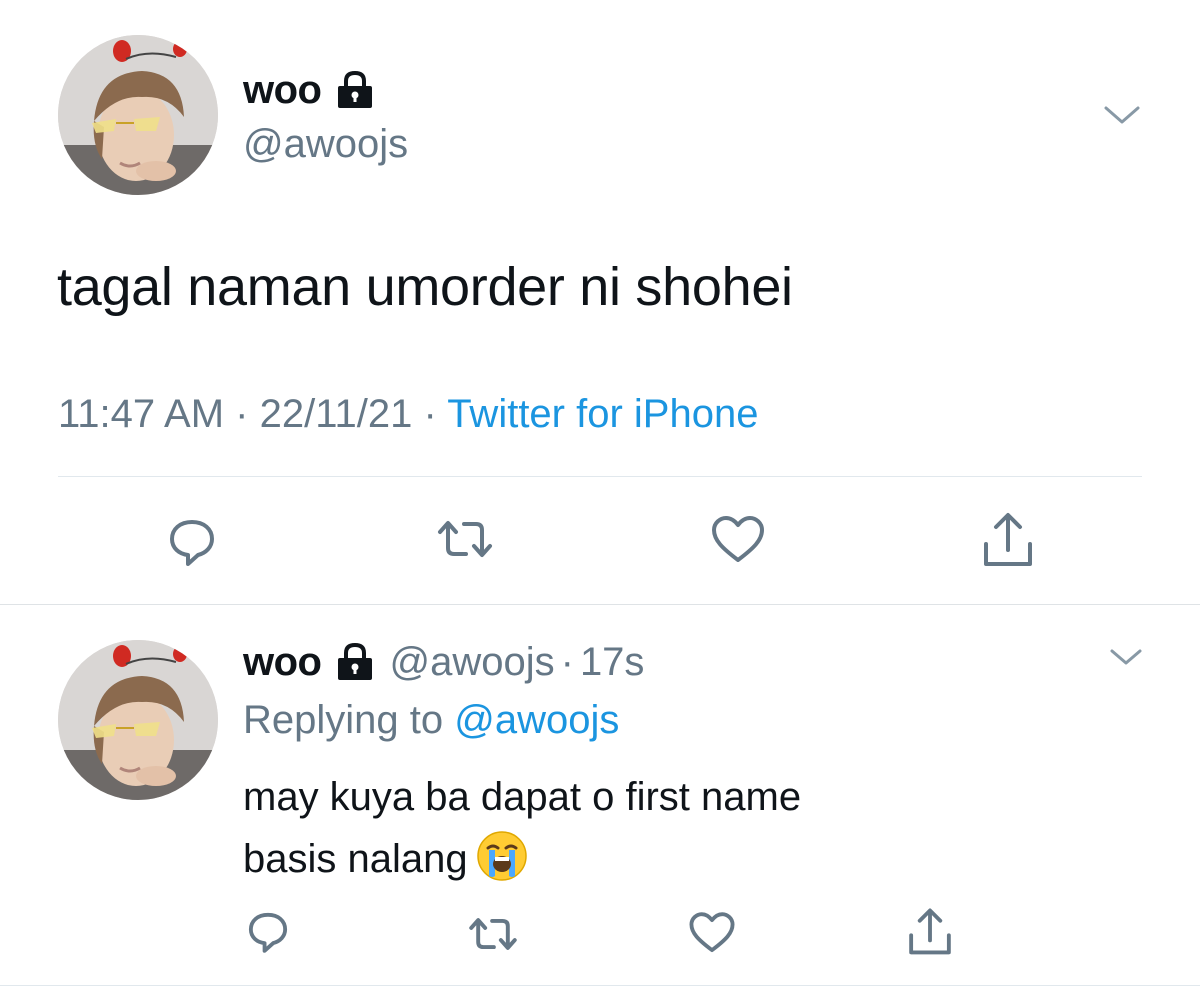 This screenshot has width=1200, height=987. I want to click on tweet-text-line: may kuya ba dapat o first name, so click(522, 797).